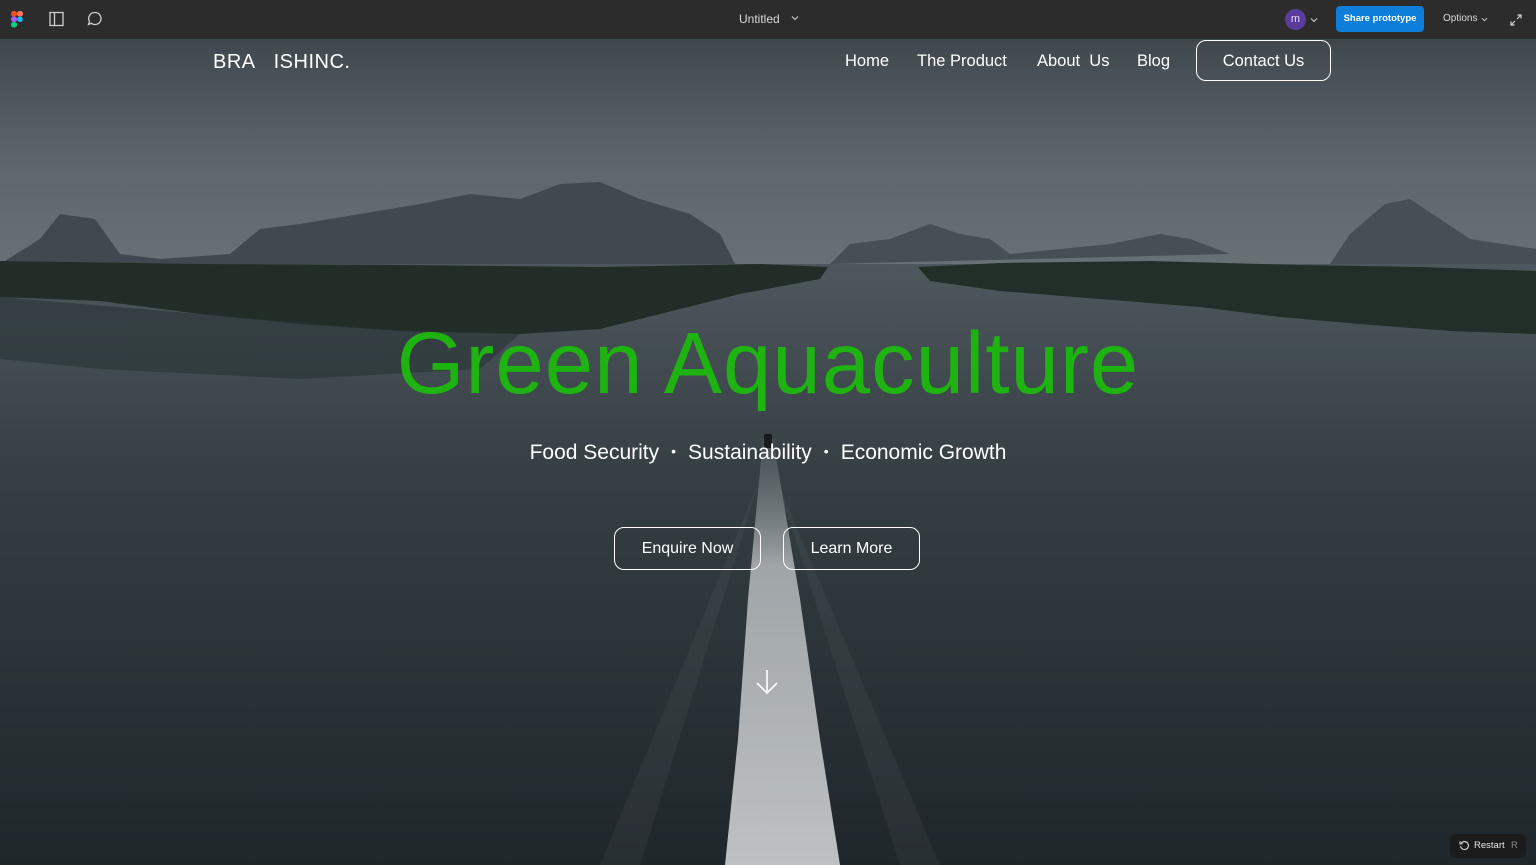 This screenshot has width=1536, height=865. What do you see at coordinates (312, 62) in the screenshot?
I see `logo-text-right: ISHINC.` at bounding box center [312, 62].